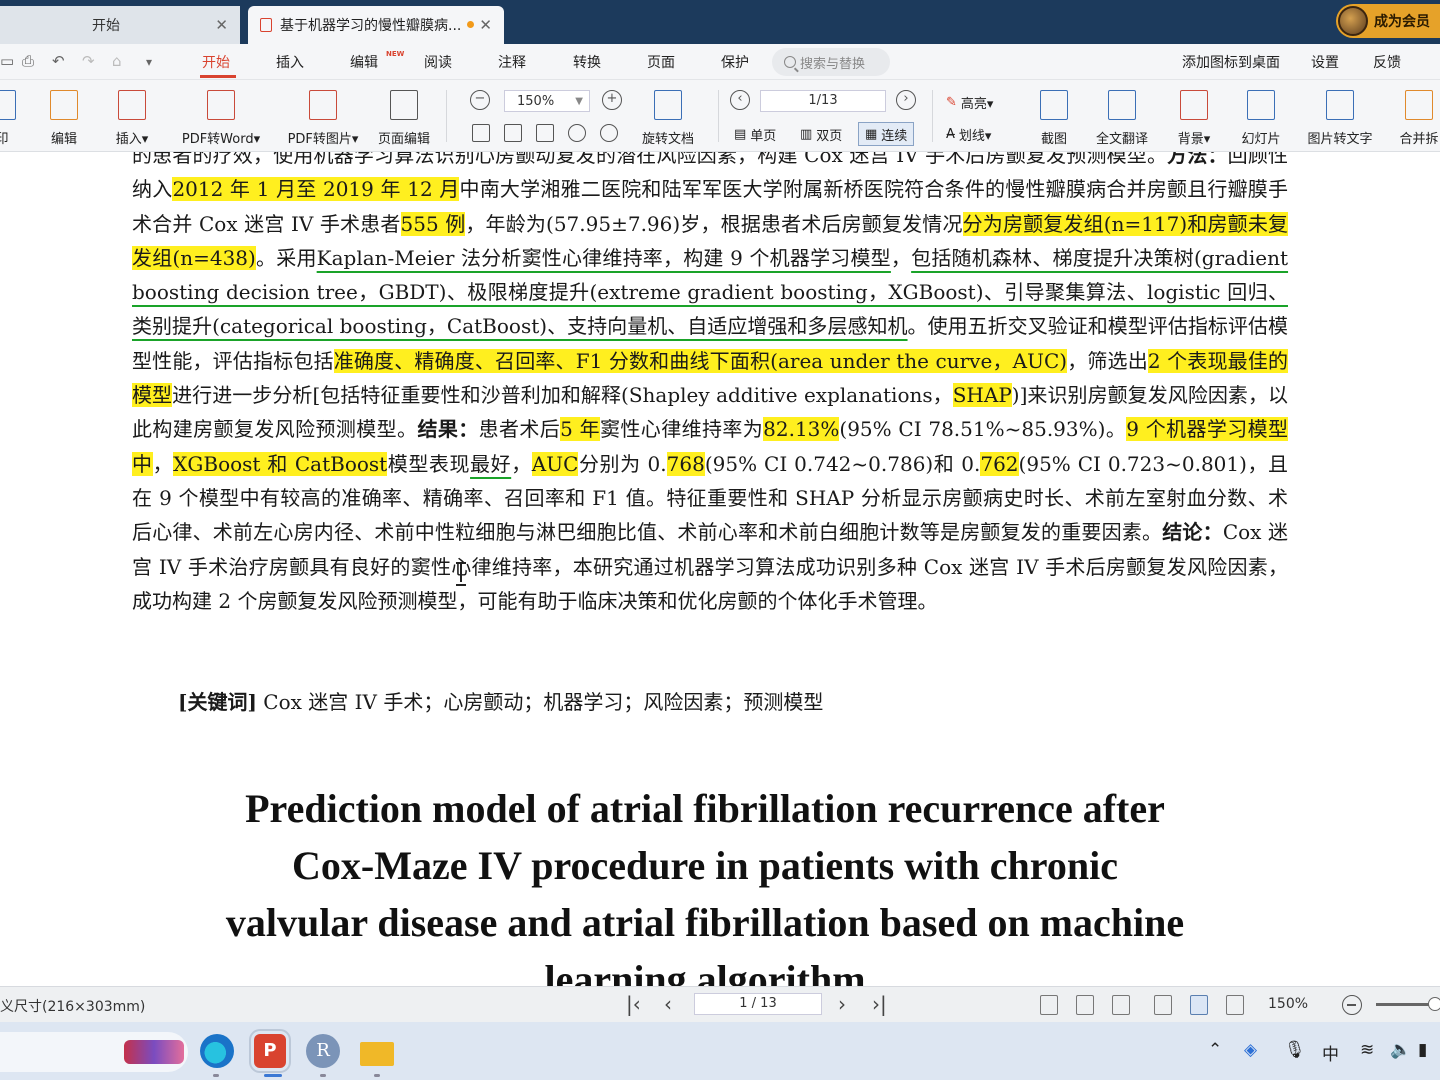 The height and width of the screenshot is (1080, 1440). Describe the element at coordinates (1387, 62) in the screenshot. I see `feedback-link: 反馈` at that location.